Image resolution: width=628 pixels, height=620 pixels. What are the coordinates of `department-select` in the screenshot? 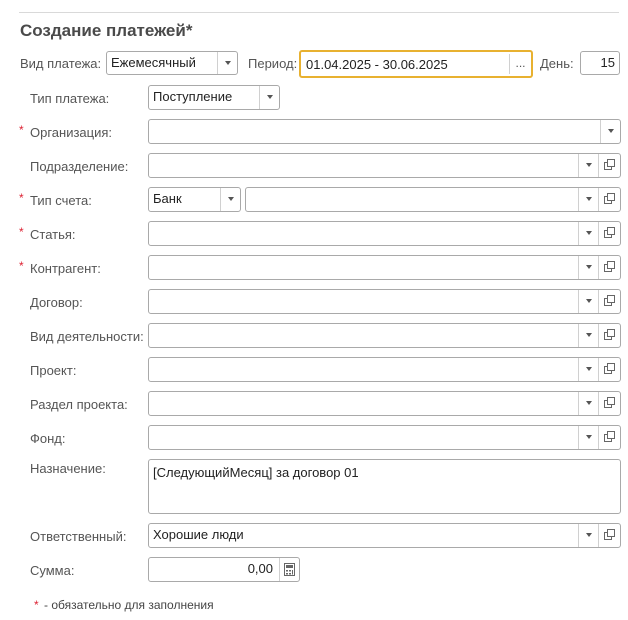 It's located at (384, 165).